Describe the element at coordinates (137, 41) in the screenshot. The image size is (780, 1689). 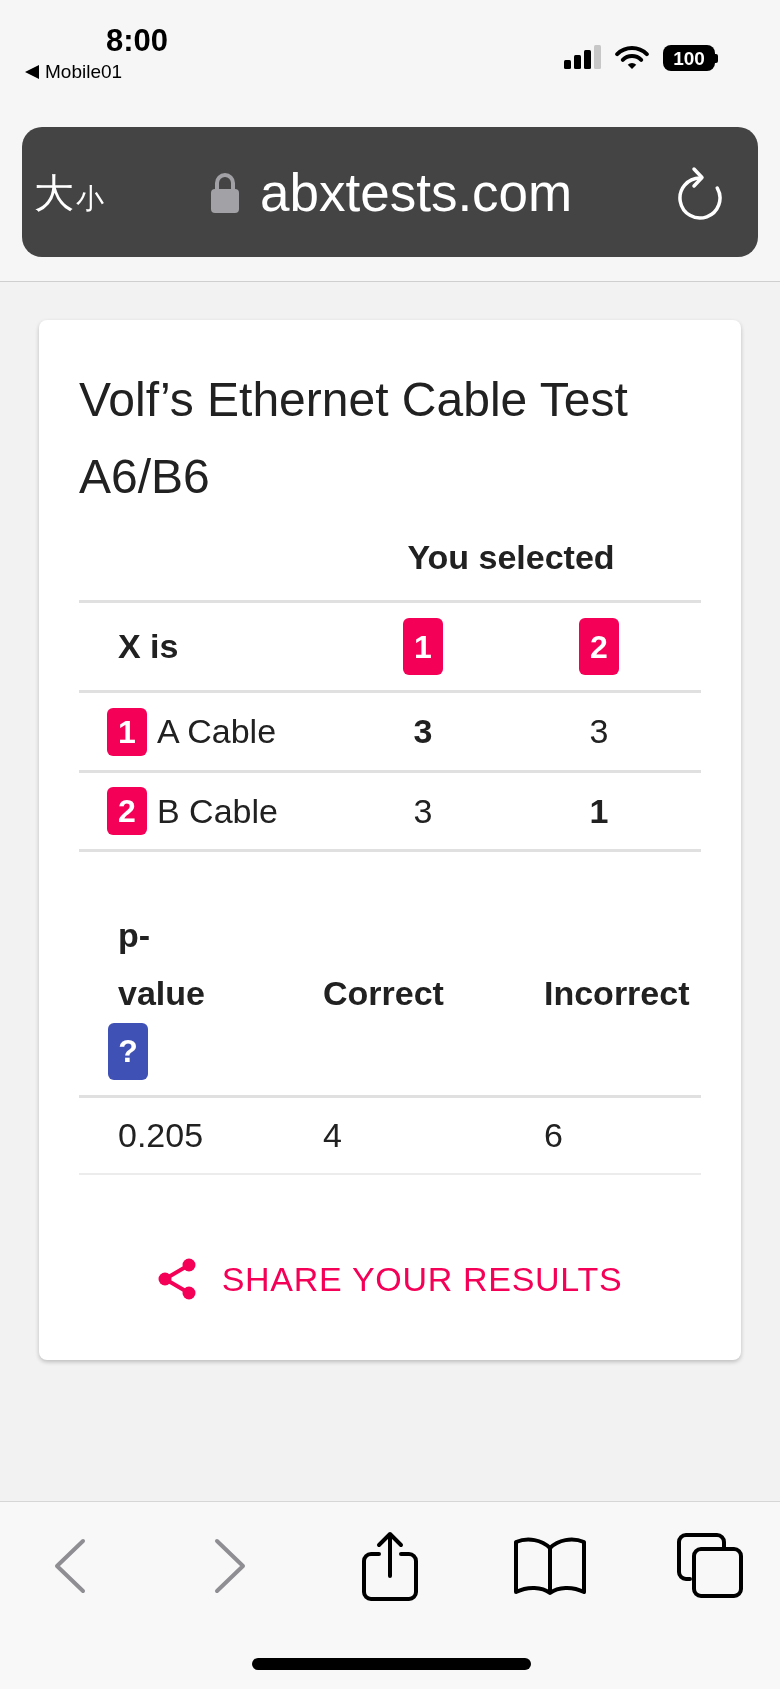
I see `clock-time: 8:00` at that location.